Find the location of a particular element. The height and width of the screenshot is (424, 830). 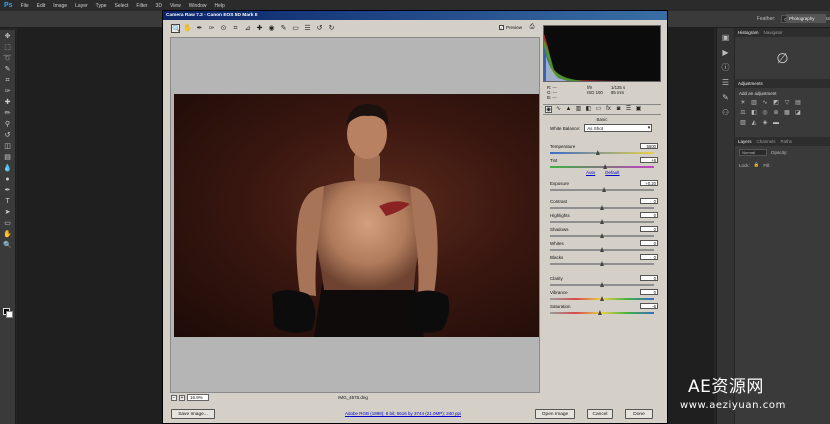

split-toning-tab-icon: ◧ is located at coordinates (588, 109).